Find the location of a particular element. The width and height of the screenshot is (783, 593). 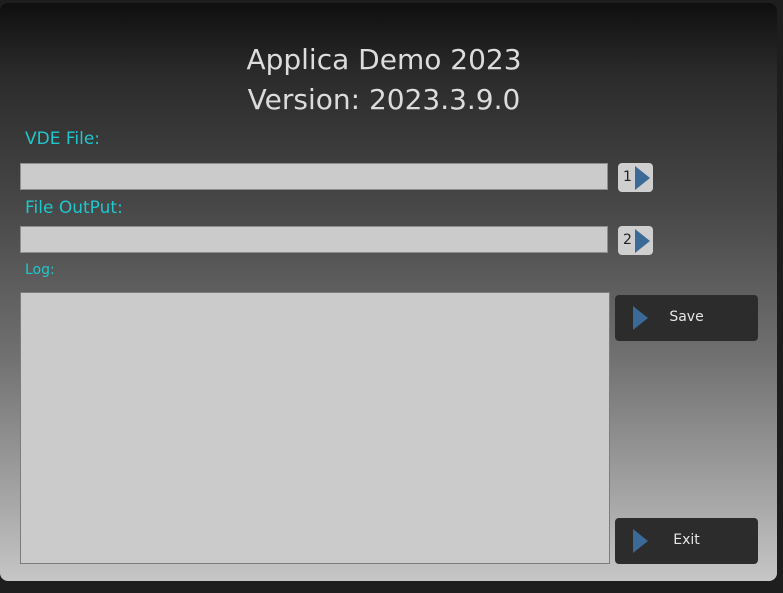

file-output-input is located at coordinates (314, 239).